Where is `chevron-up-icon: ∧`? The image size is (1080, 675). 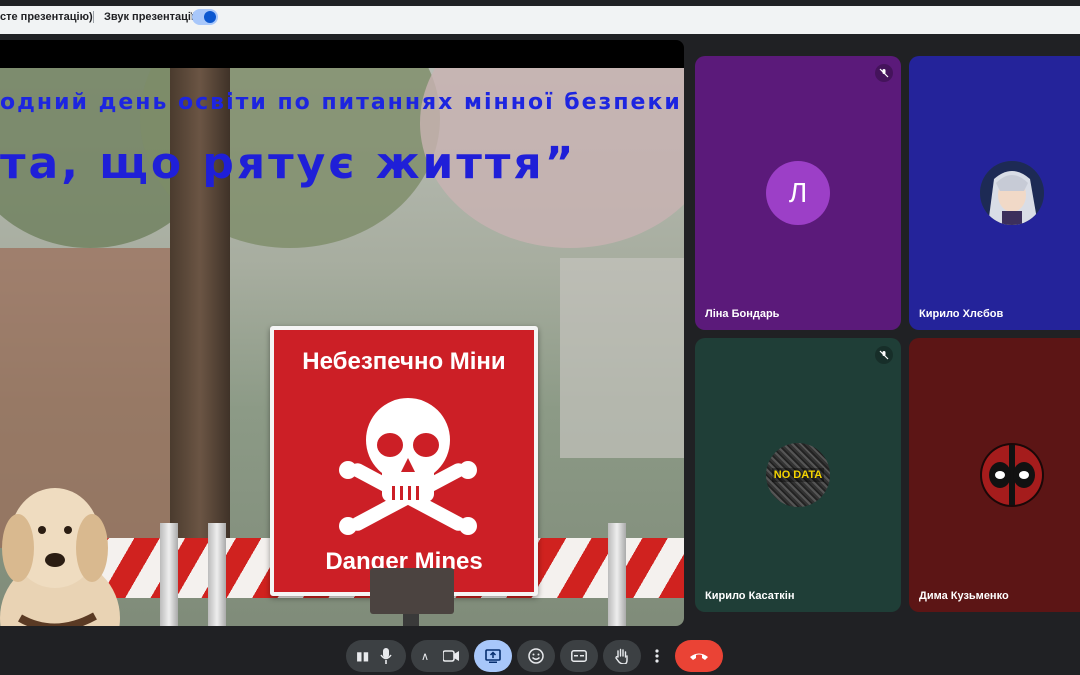
chevron-up-icon: ∧ is located at coordinates (425, 656).